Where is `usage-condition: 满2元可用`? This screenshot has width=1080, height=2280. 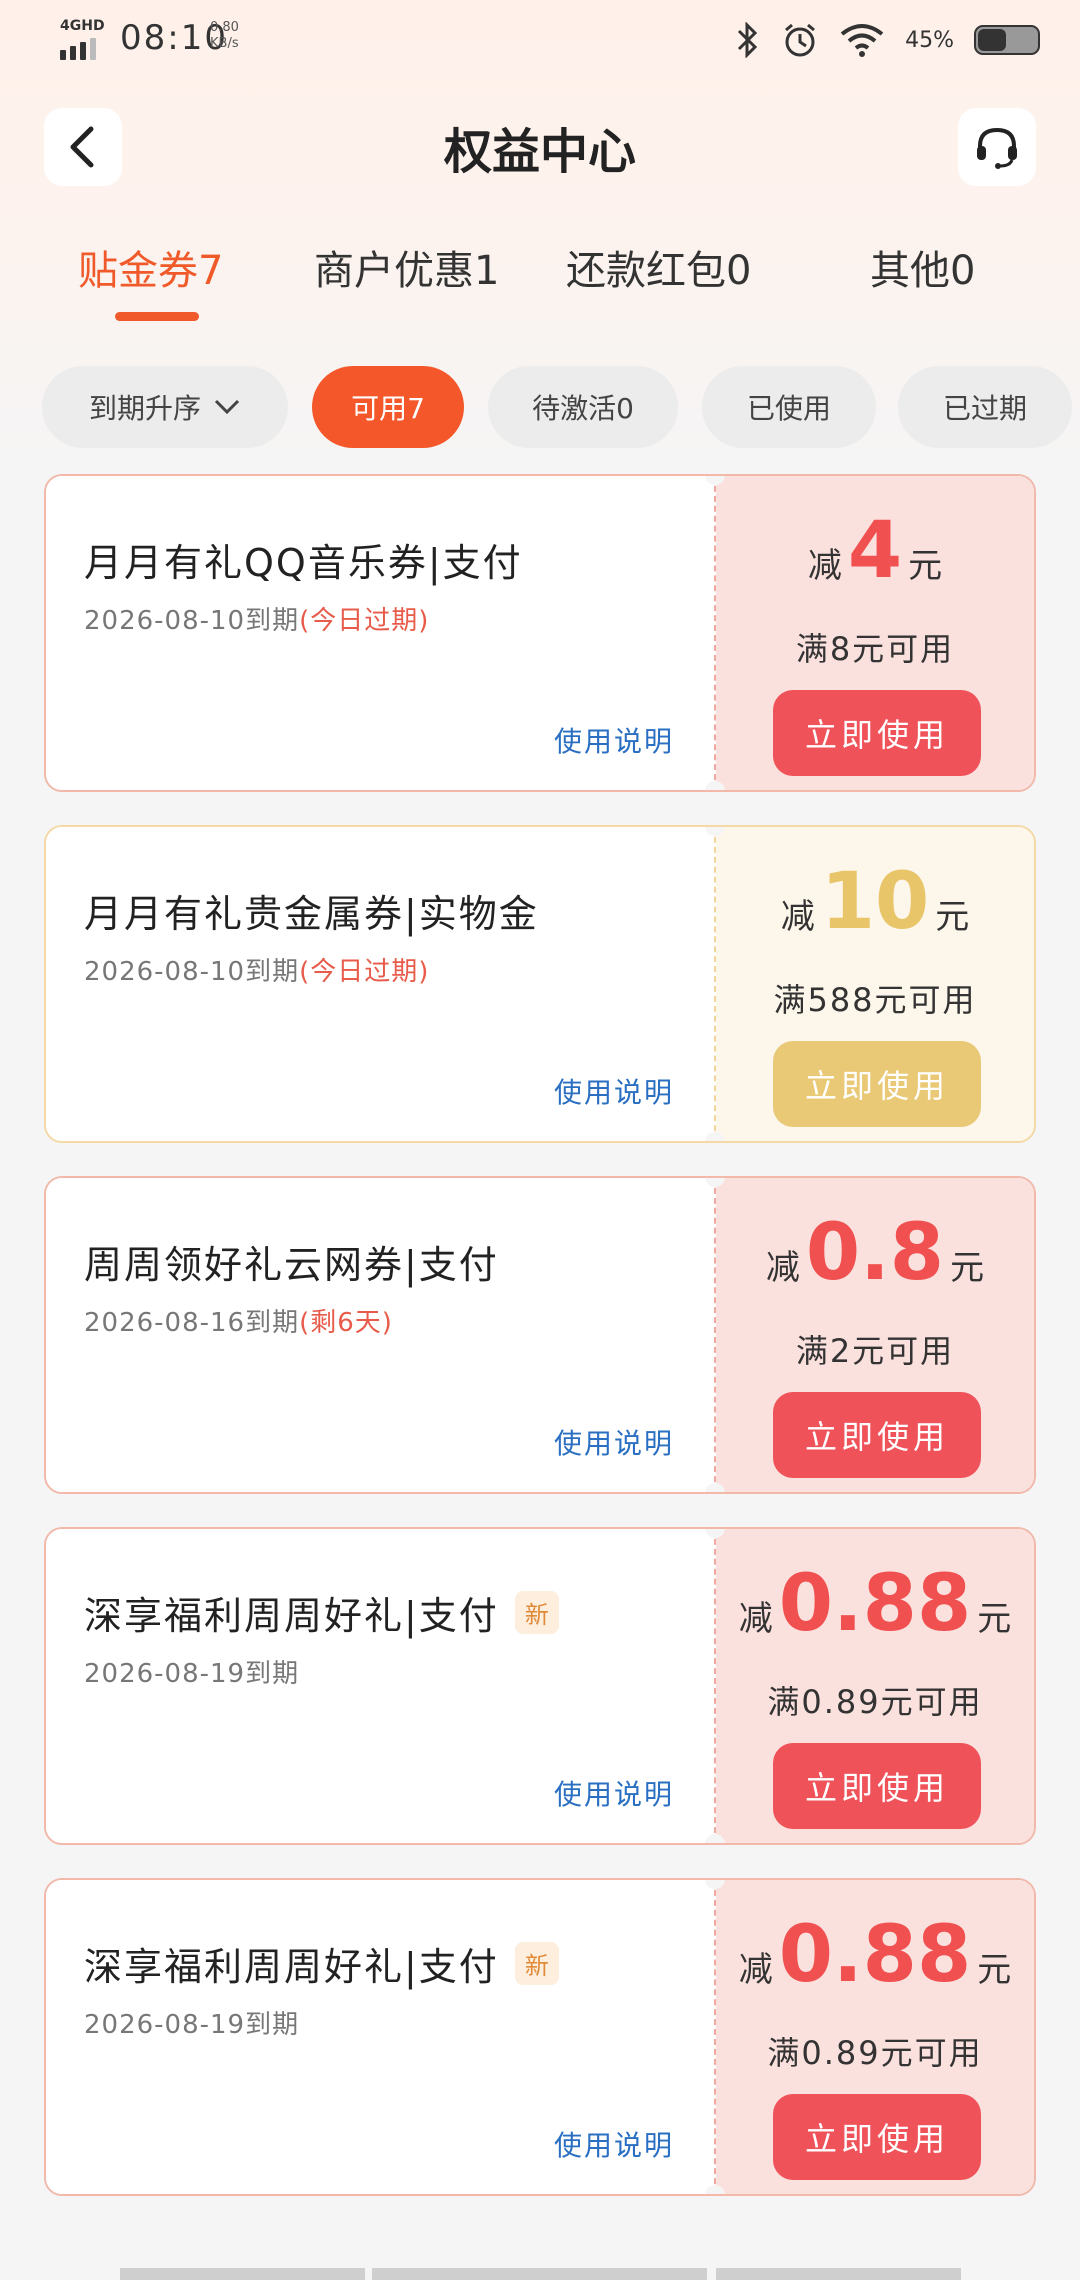
usage-condition: 满2元可用 is located at coordinates (875, 1351).